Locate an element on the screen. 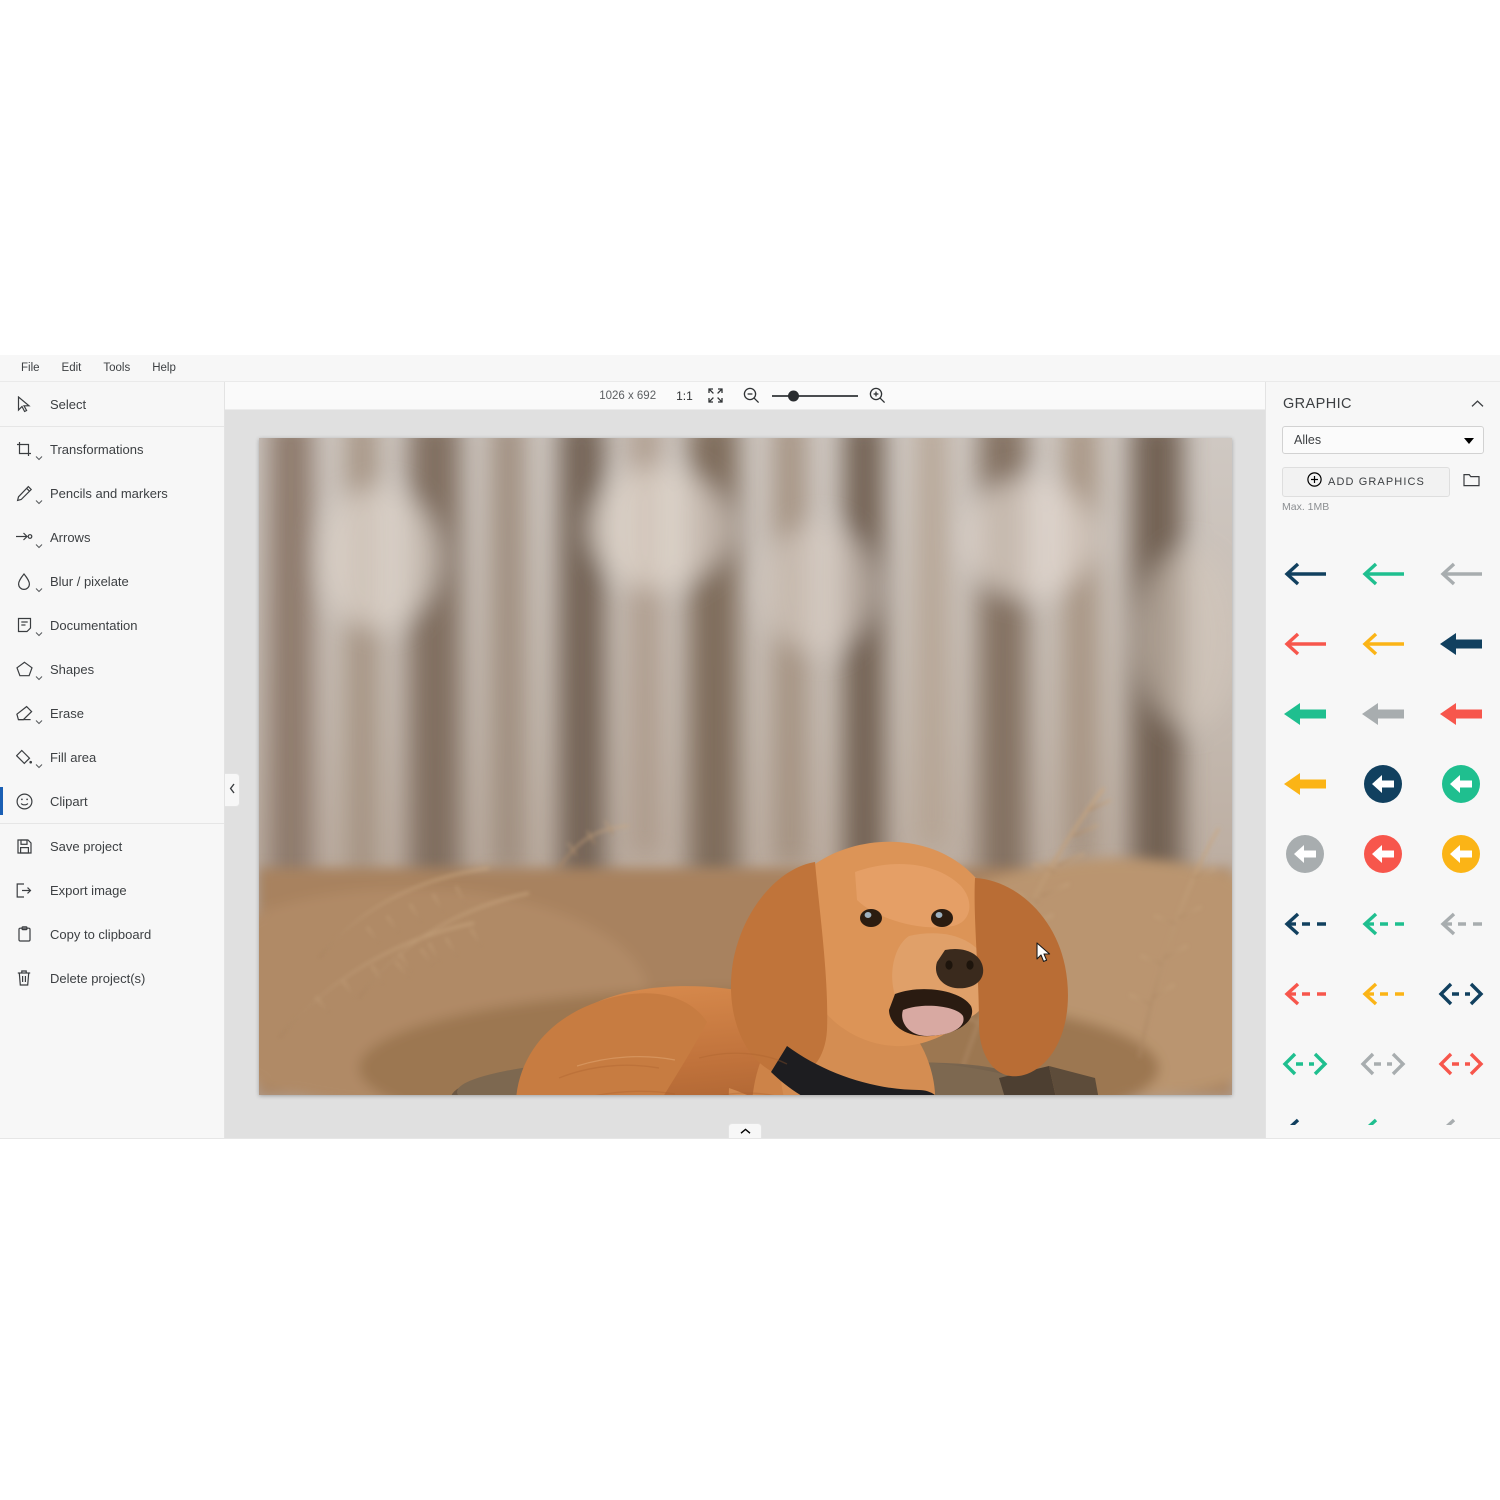 This screenshot has width=1500, height=1500. add-graphics-button: ADD GRAPHICS is located at coordinates (1366, 482).